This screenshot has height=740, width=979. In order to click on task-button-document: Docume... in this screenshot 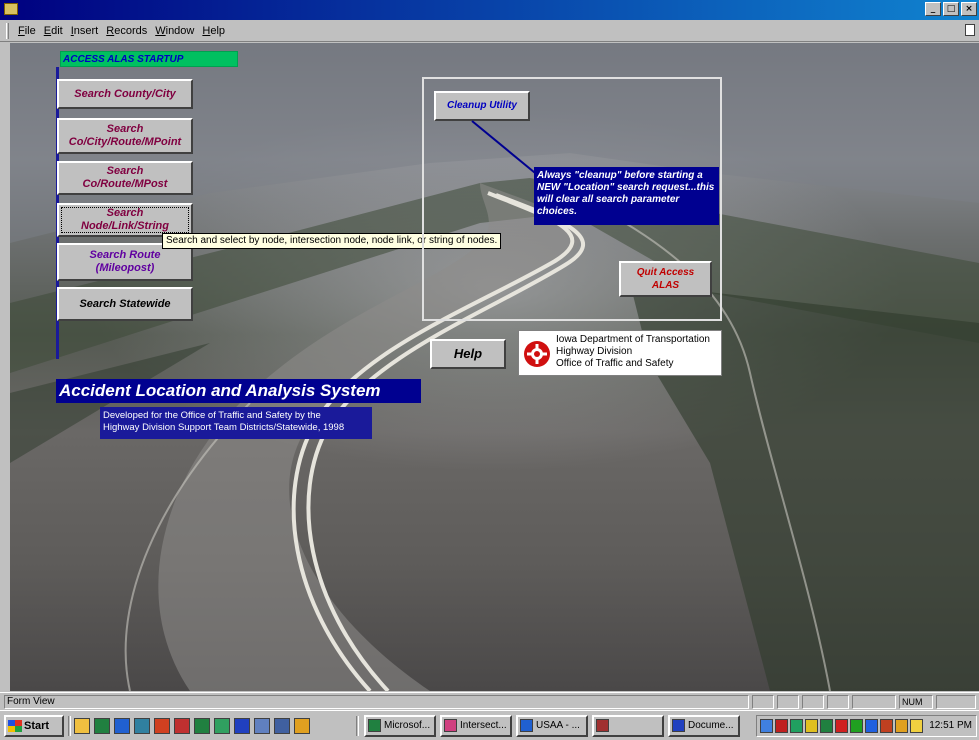, I will do `click(704, 726)`.